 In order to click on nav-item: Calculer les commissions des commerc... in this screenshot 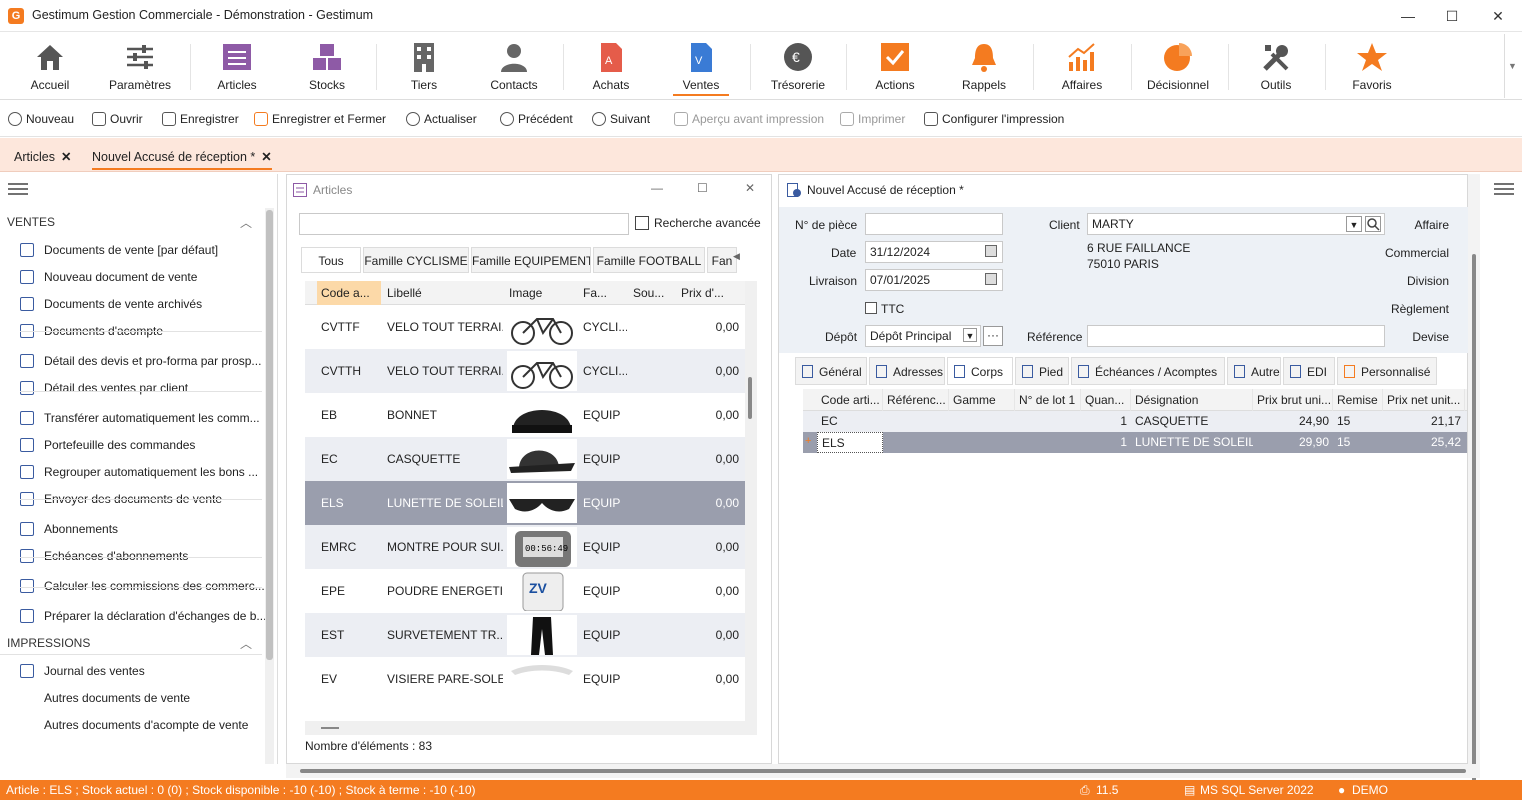, I will do `click(142, 586)`.